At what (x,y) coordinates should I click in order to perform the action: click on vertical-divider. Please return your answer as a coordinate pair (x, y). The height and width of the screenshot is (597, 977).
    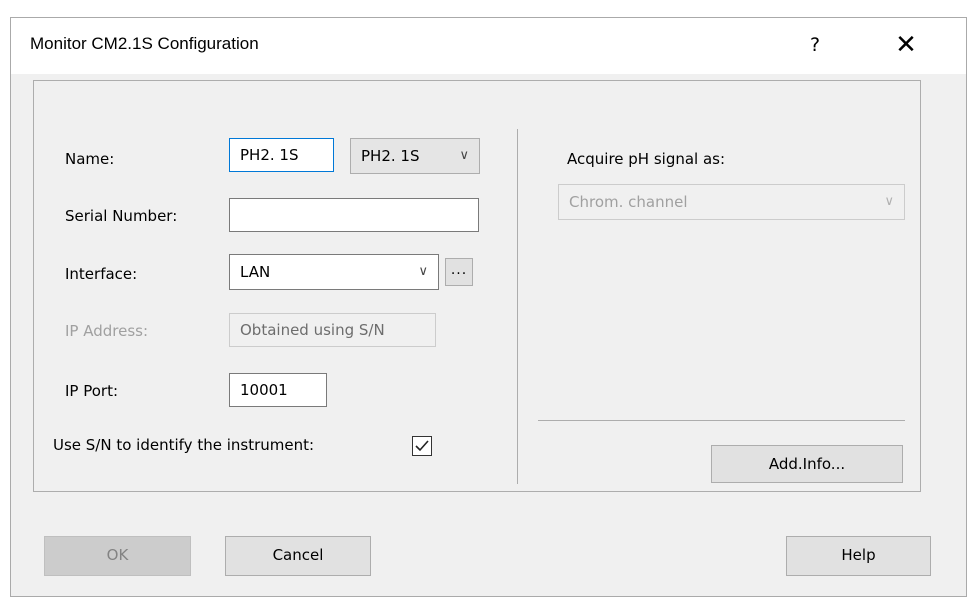
    Looking at the image, I should click on (517, 306).